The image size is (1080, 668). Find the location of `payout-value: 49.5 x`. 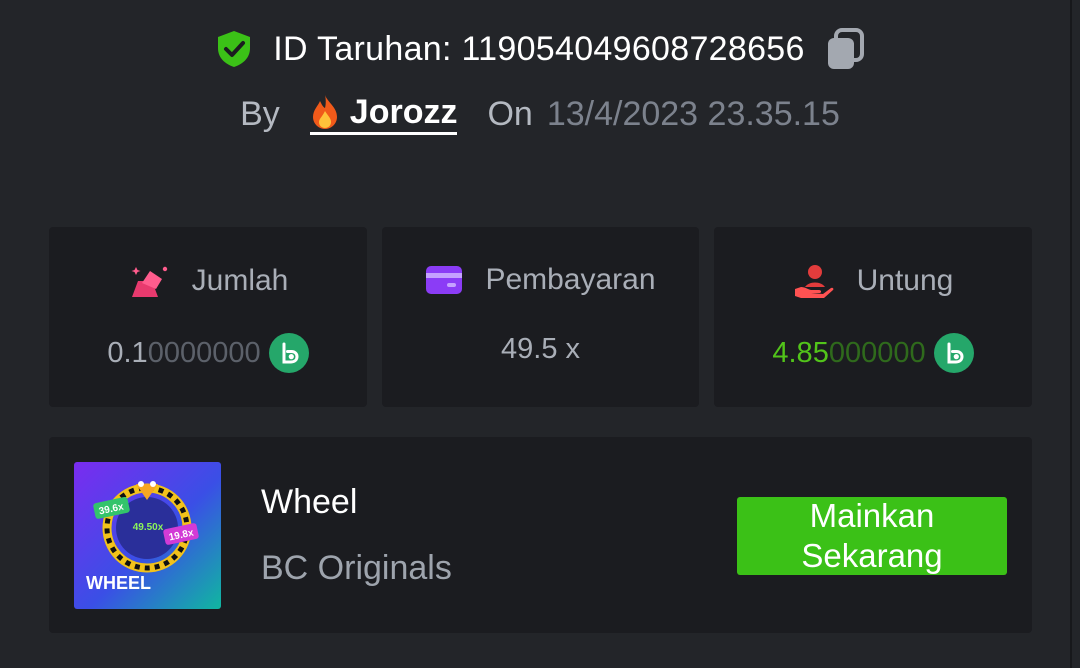

payout-value: 49.5 x is located at coordinates (540, 349).